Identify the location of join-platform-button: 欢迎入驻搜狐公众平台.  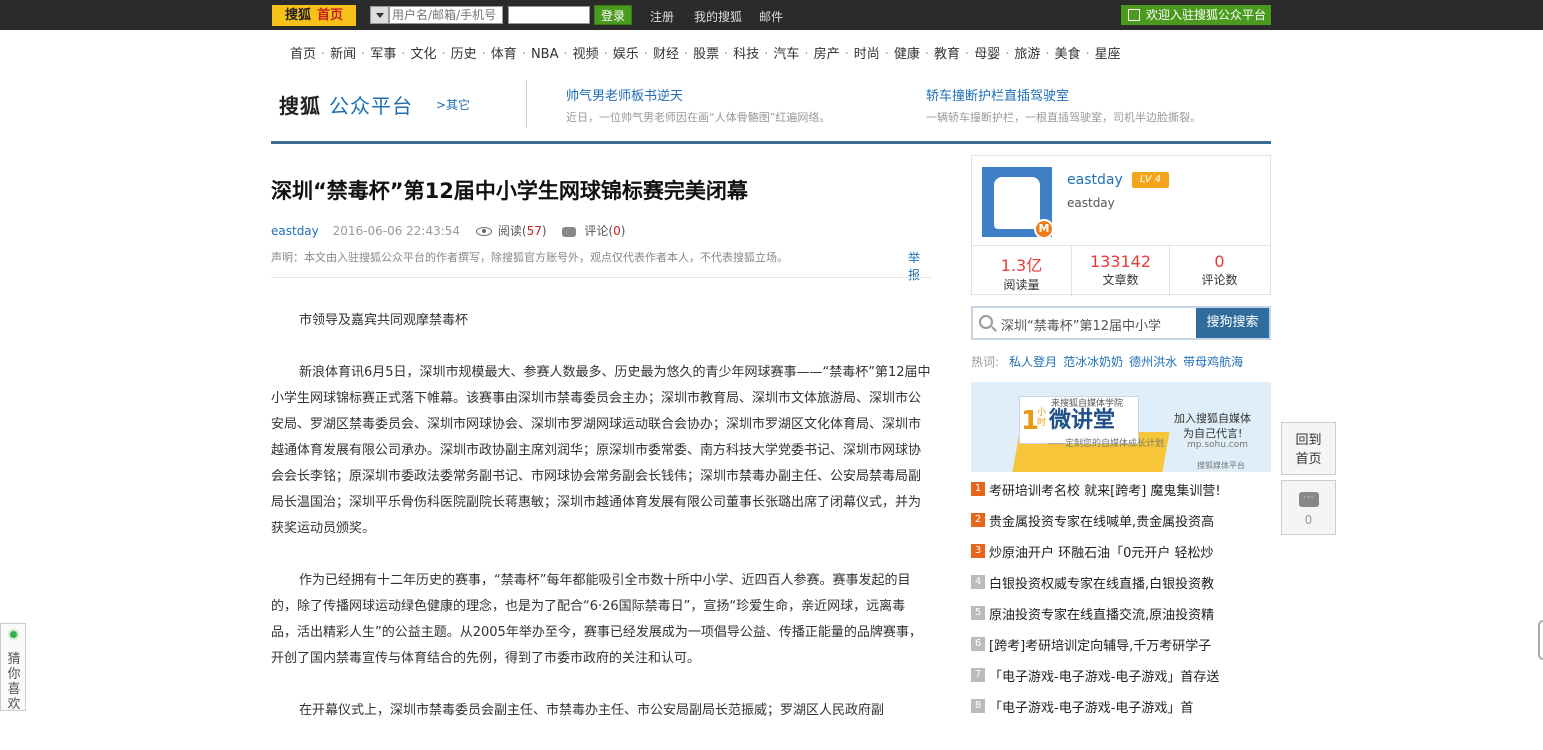
(1196, 15).